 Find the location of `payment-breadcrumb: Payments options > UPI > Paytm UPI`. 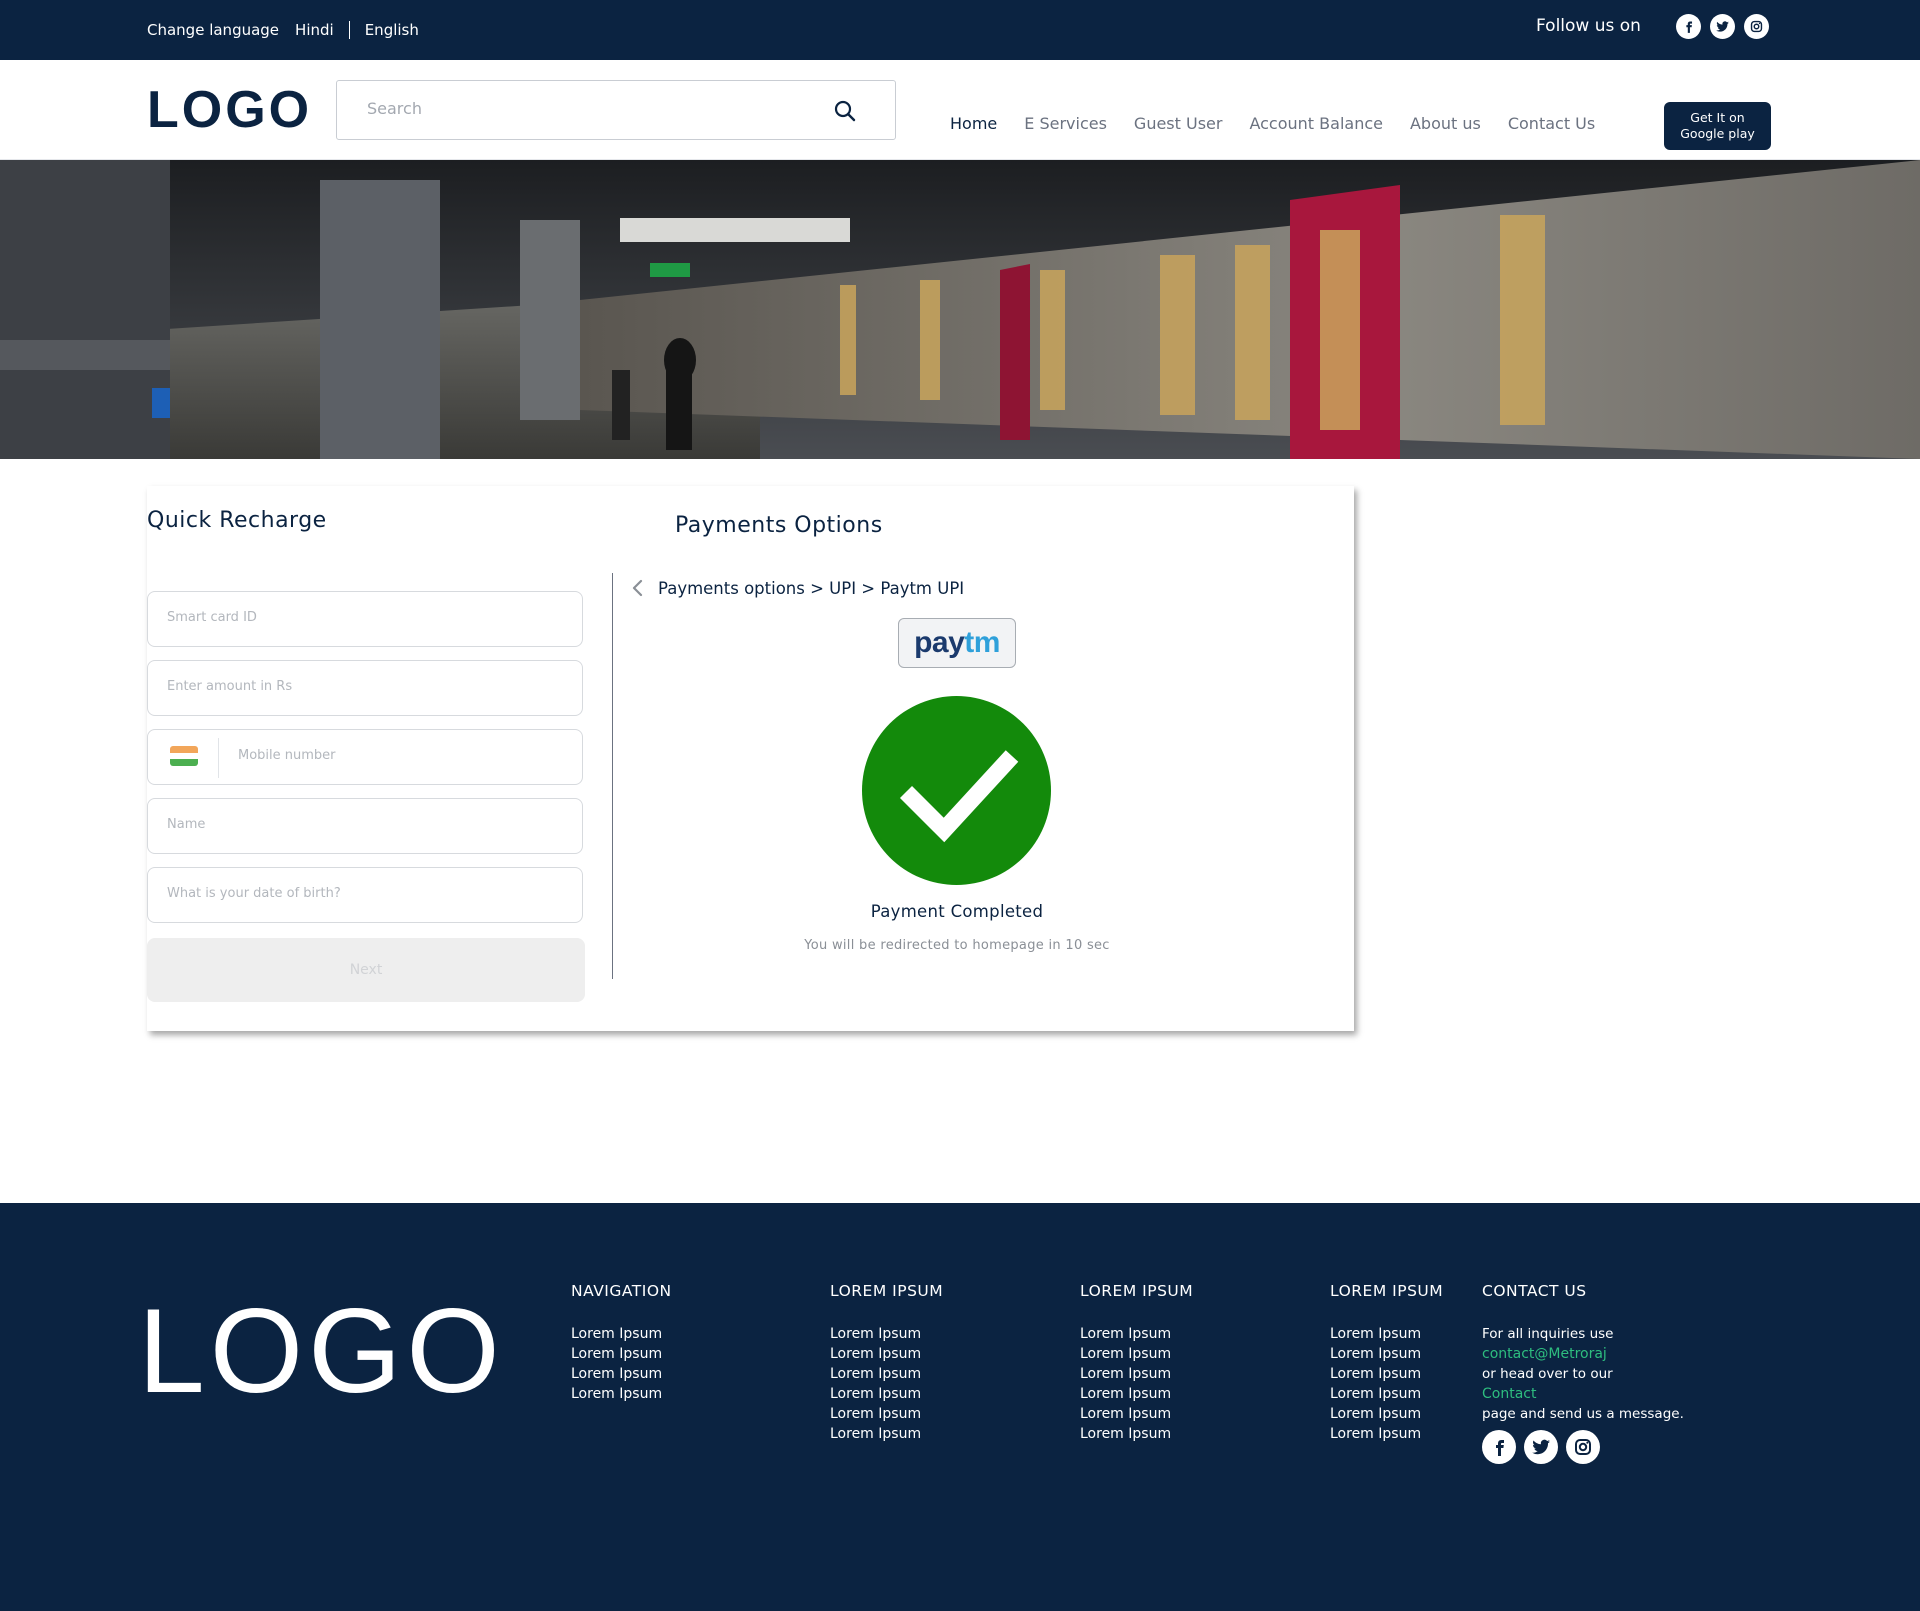

payment-breadcrumb: Payments options > UPI > Paytm UPI is located at coordinates (796, 588).